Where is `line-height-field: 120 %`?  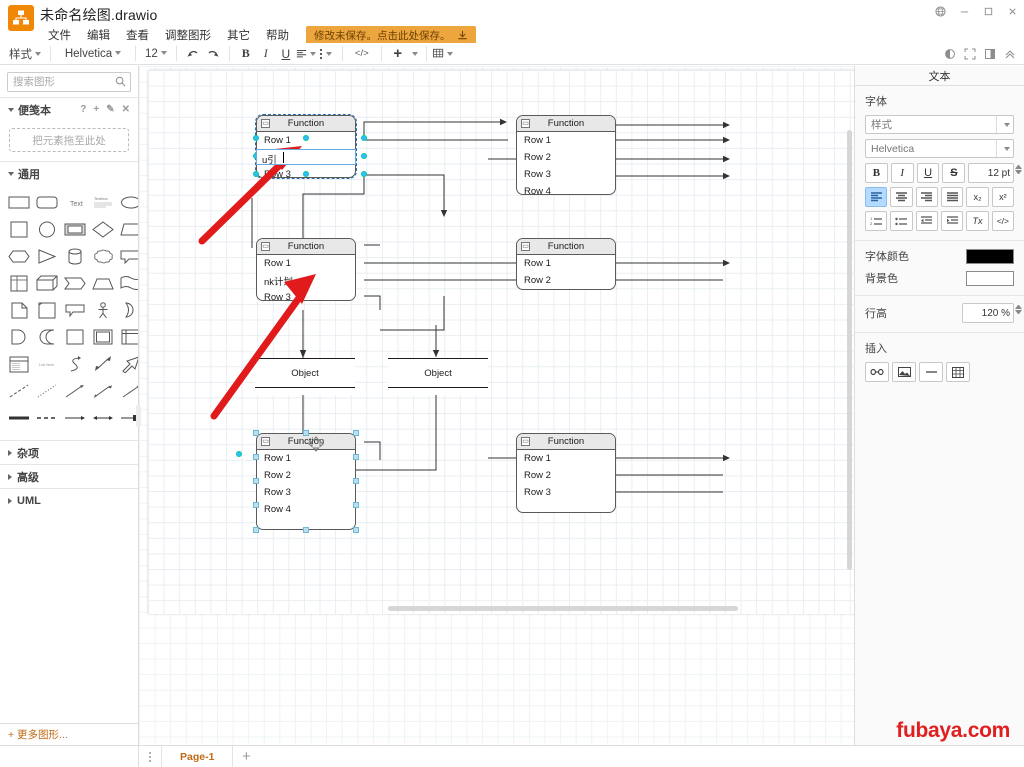
line-height-field: 120 % is located at coordinates (992, 313).